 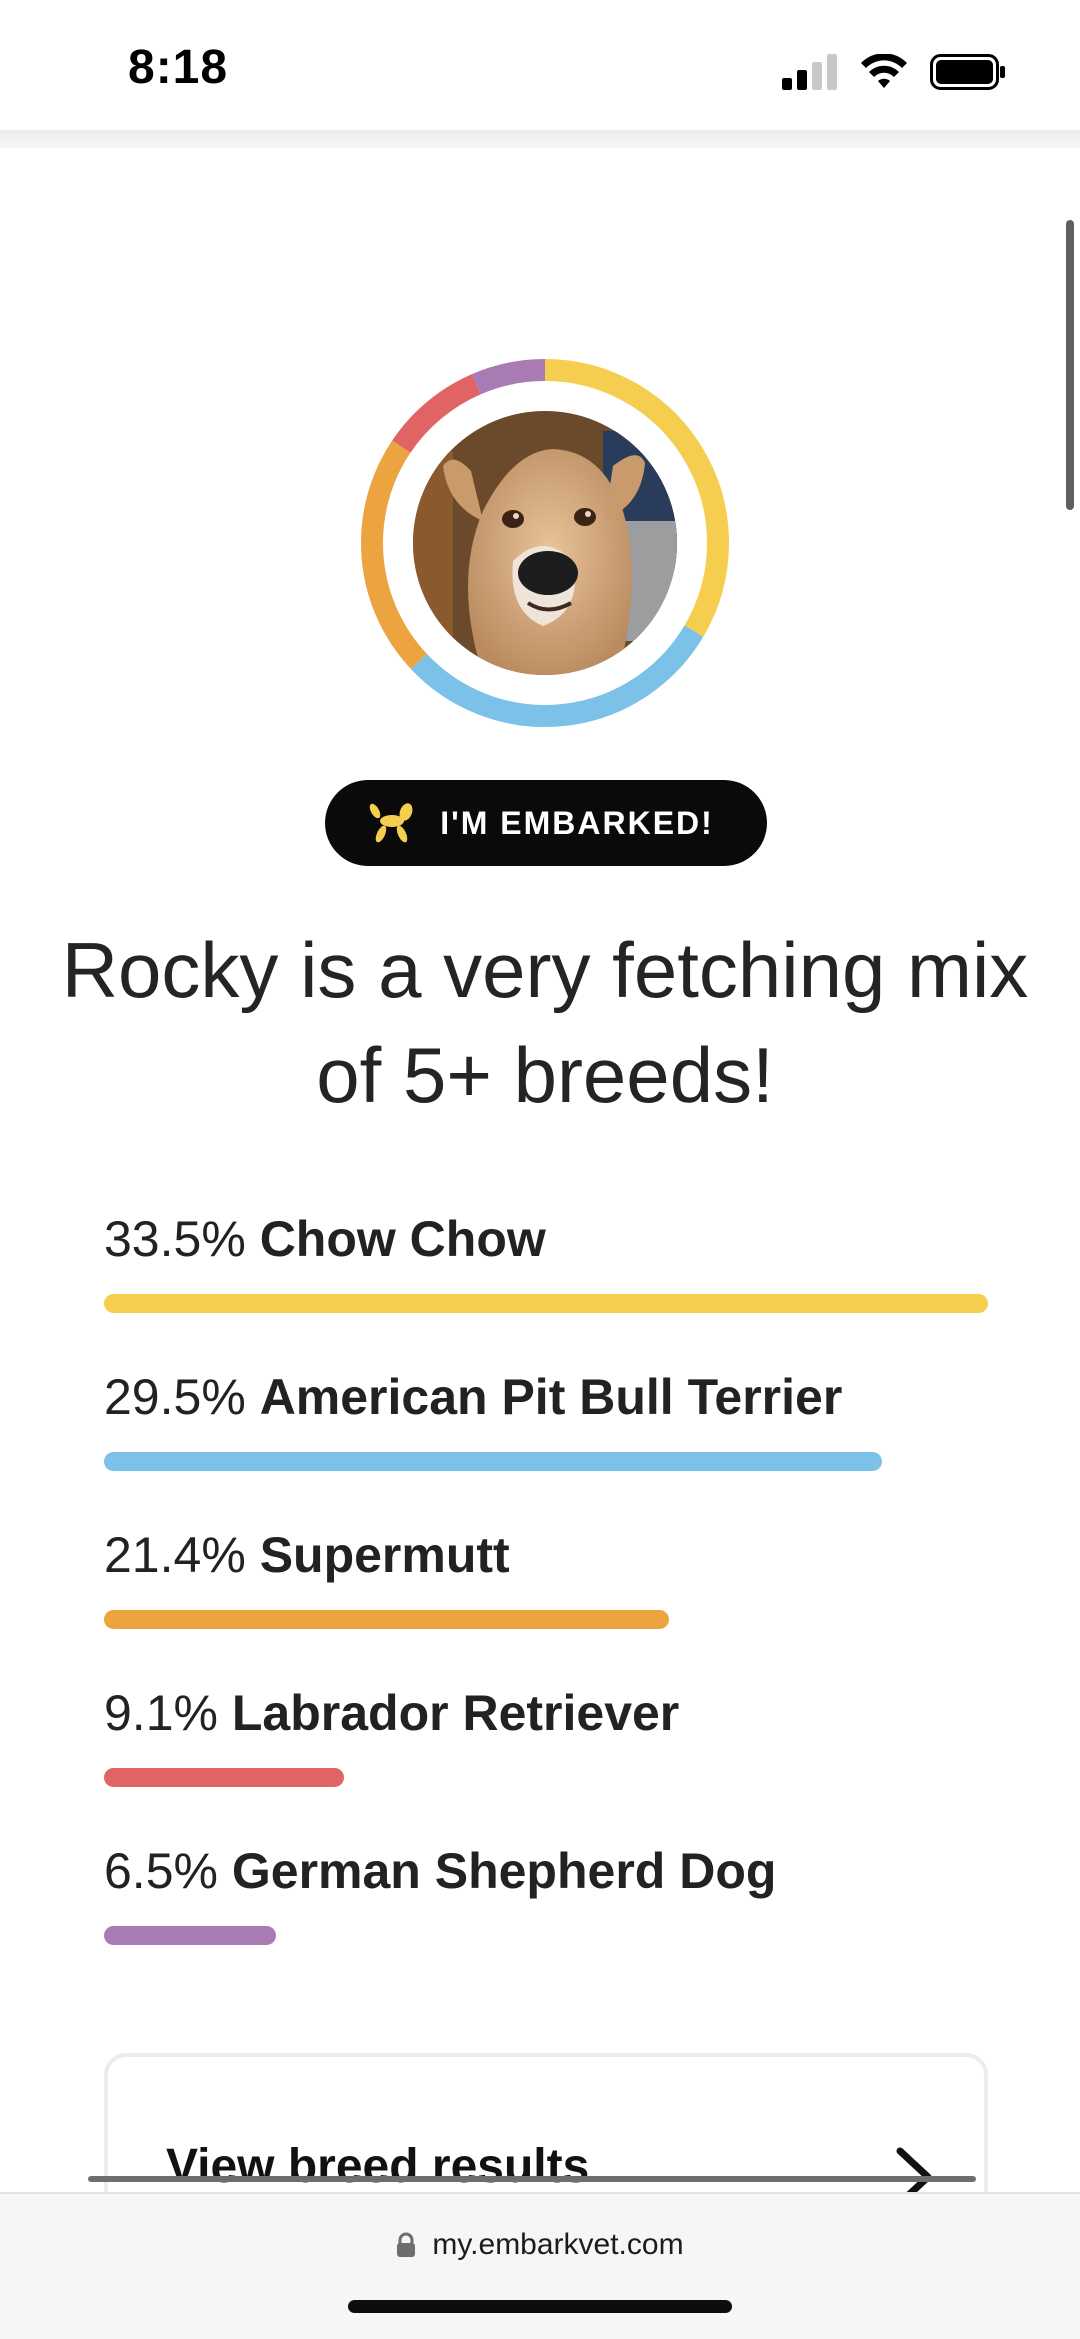 What do you see at coordinates (175, 1555) in the screenshot?
I see `breed-percent: 21.4%` at bounding box center [175, 1555].